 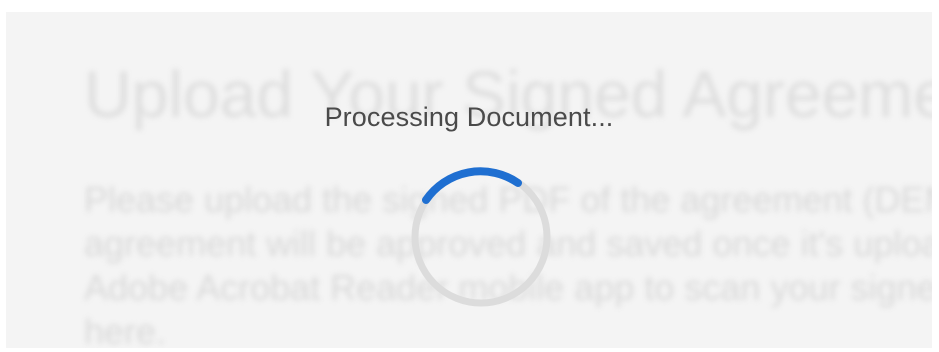 What do you see at coordinates (481, 237) in the screenshot?
I see `loading-spinner-icon` at bounding box center [481, 237].